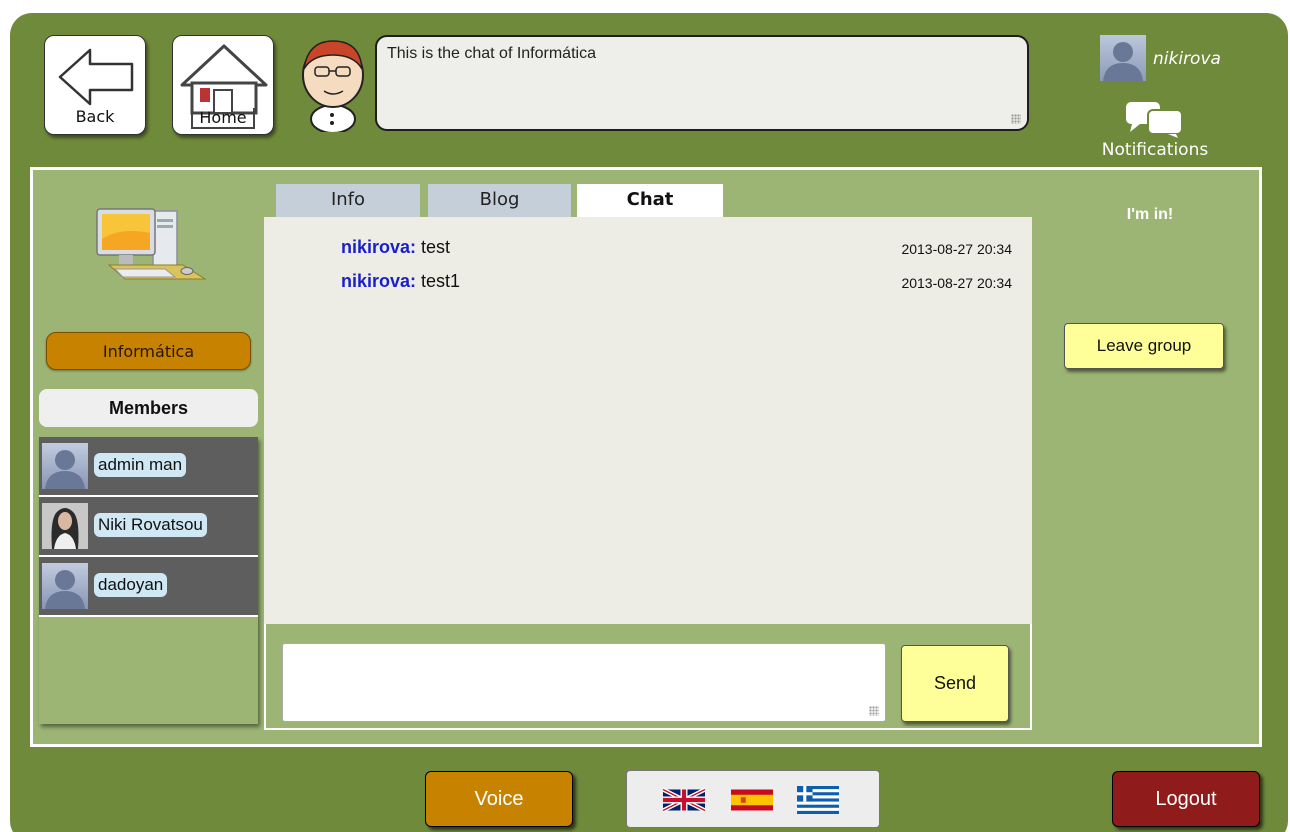 This screenshot has height=832, width=1290. Describe the element at coordinates (1187, 59) in the screenshot. I see `username: nikirova` at that location.